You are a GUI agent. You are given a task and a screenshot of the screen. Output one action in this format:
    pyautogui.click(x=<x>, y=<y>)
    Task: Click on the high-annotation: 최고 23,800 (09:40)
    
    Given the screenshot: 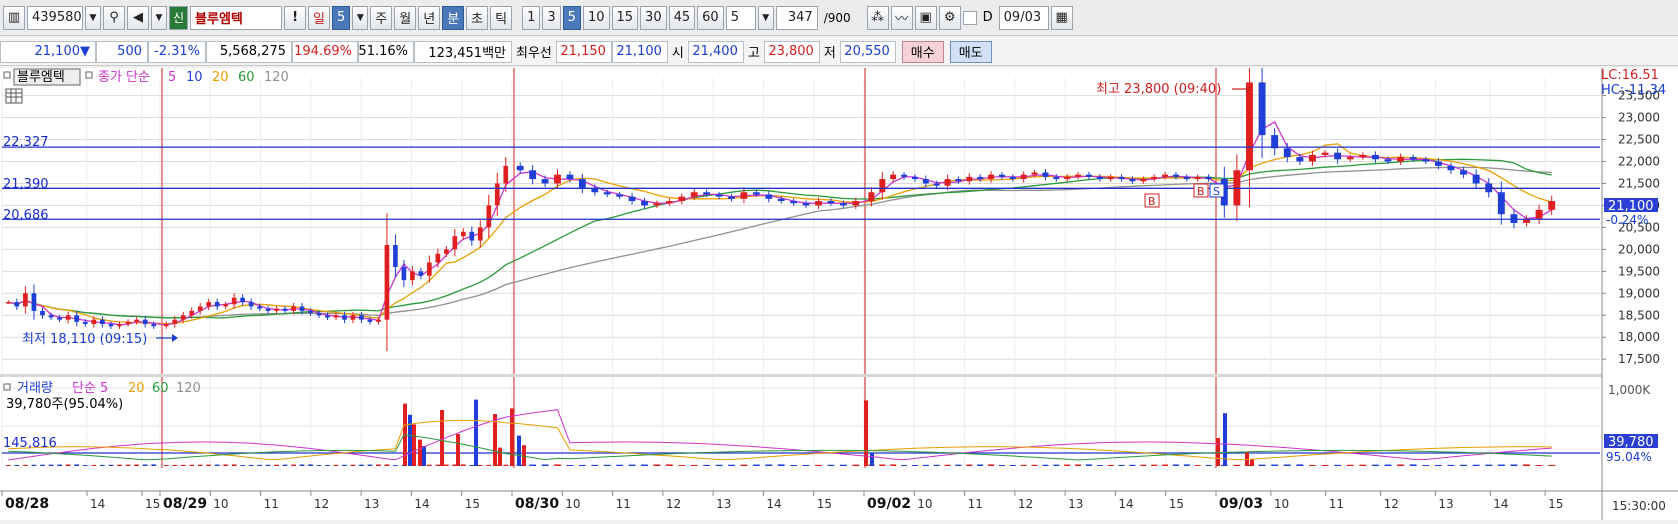 What is the action you would take?
    pyautogui.click(x=1158, y=89)
    